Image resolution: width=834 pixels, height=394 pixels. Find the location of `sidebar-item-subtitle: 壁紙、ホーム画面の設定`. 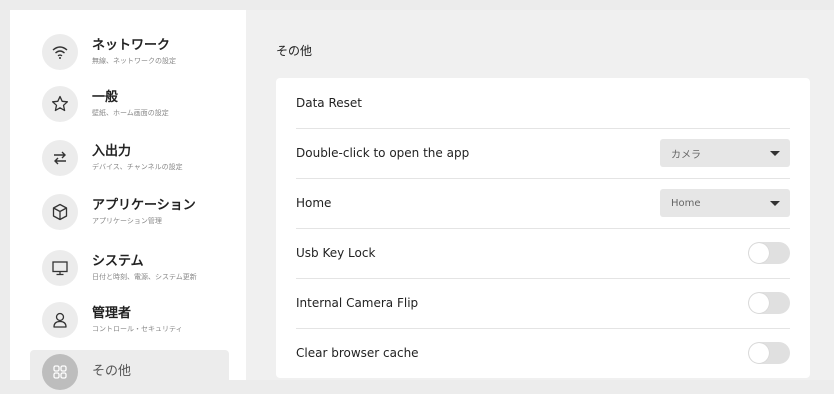

sidebar-item-subtitle: 壁紙、ホーム画面の設定 is located at coordinates (130, 112).